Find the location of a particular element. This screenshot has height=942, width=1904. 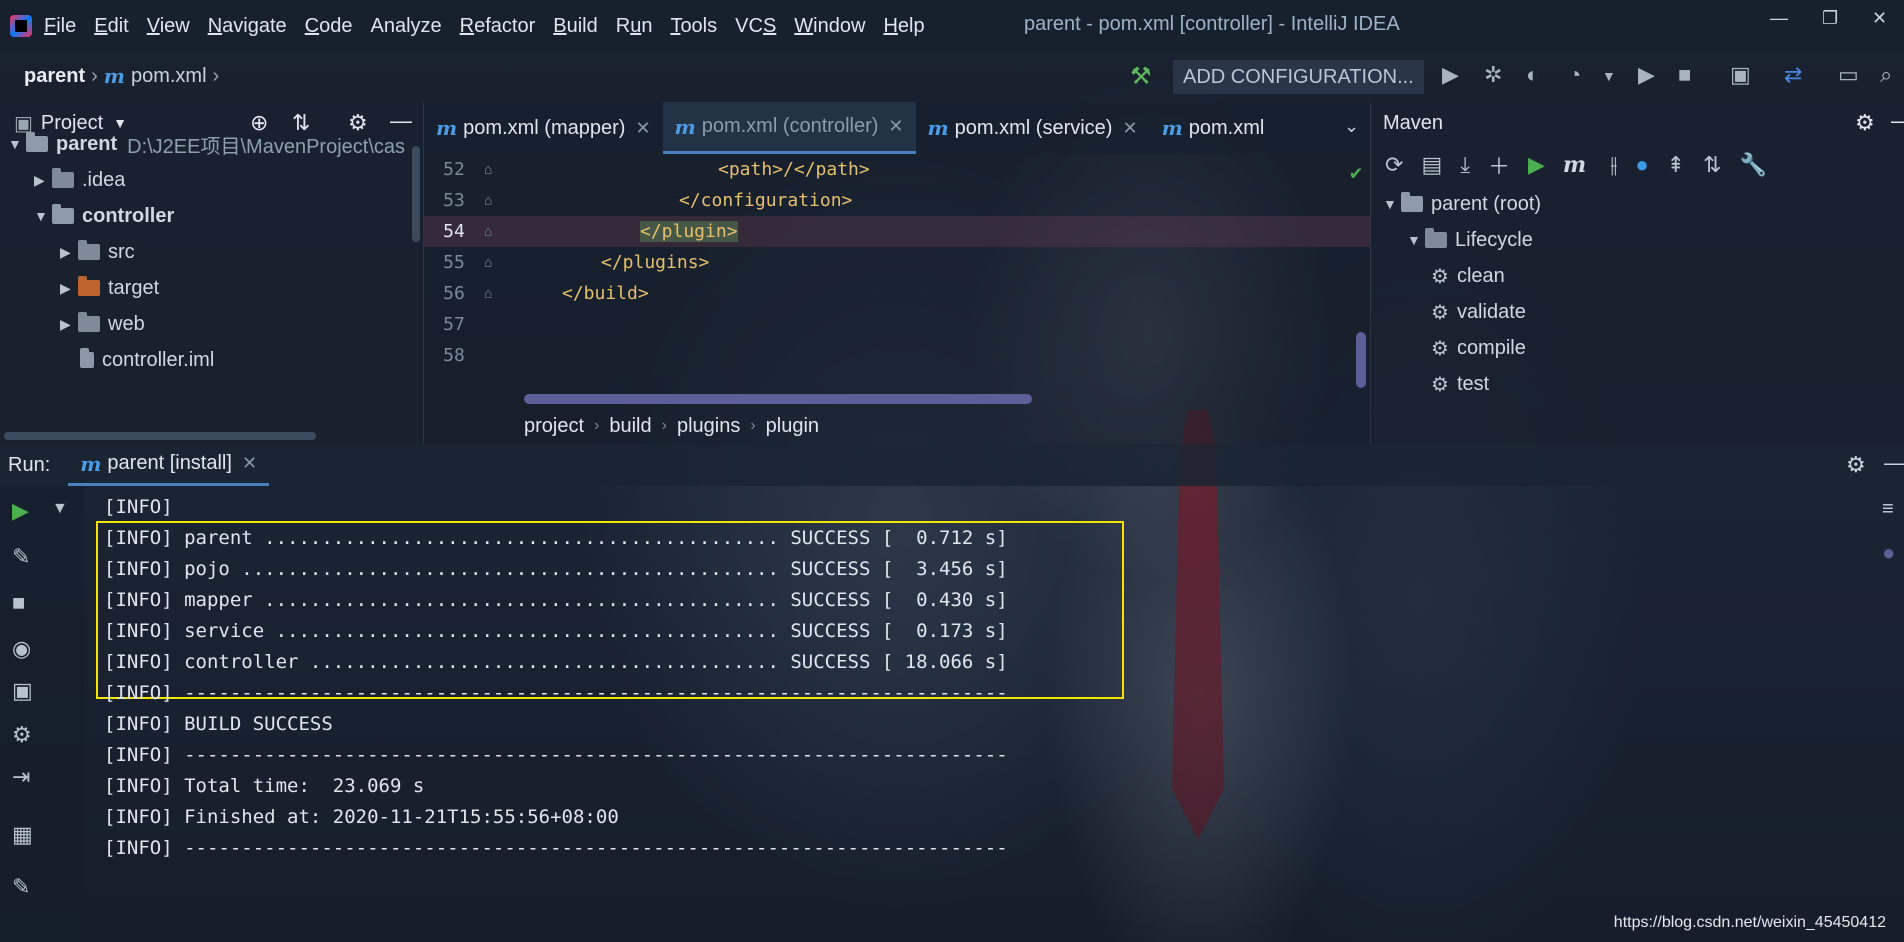

menu-item-navigate: Navigate is located at coordinates (247, 26).